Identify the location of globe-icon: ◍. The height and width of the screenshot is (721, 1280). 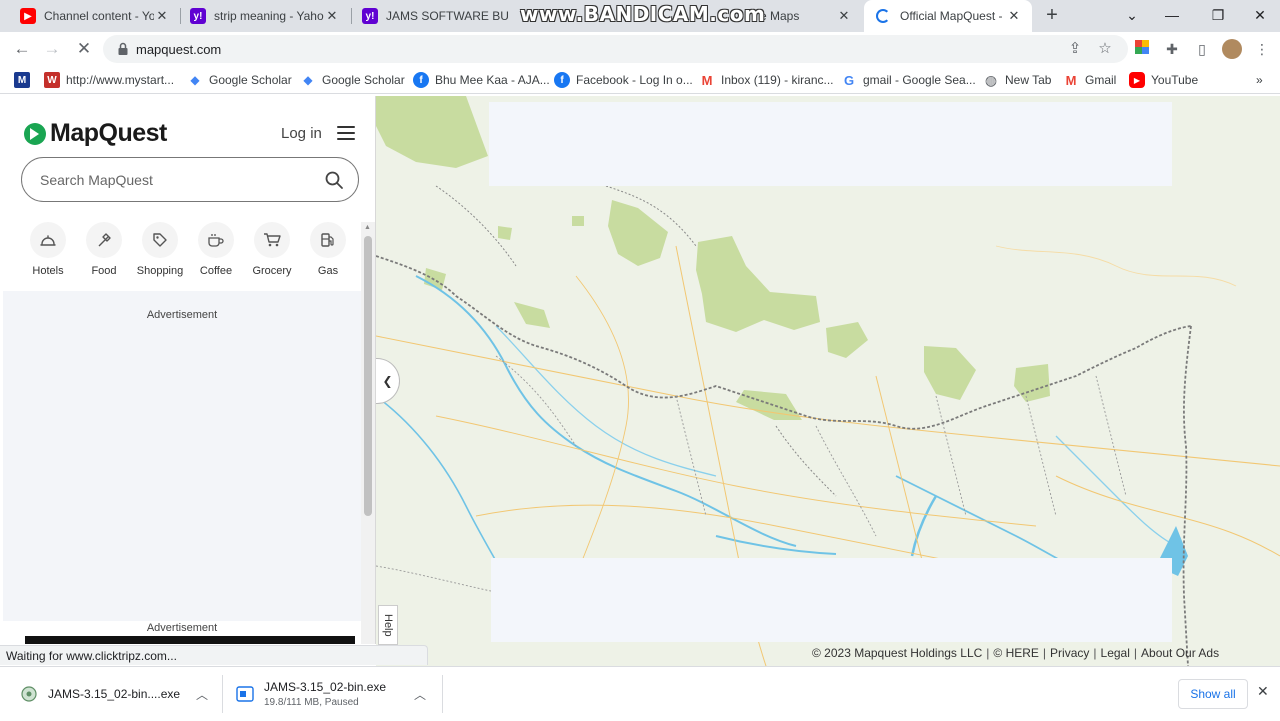
(991, 79).